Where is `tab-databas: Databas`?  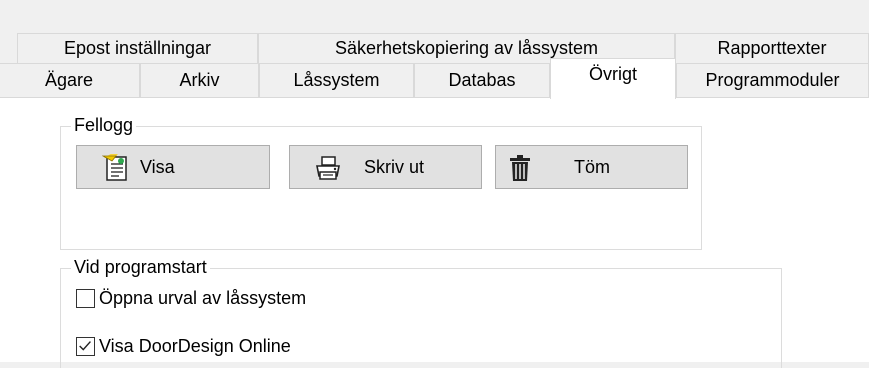
tab-databas: Databas is located at coordinates (482, 80).